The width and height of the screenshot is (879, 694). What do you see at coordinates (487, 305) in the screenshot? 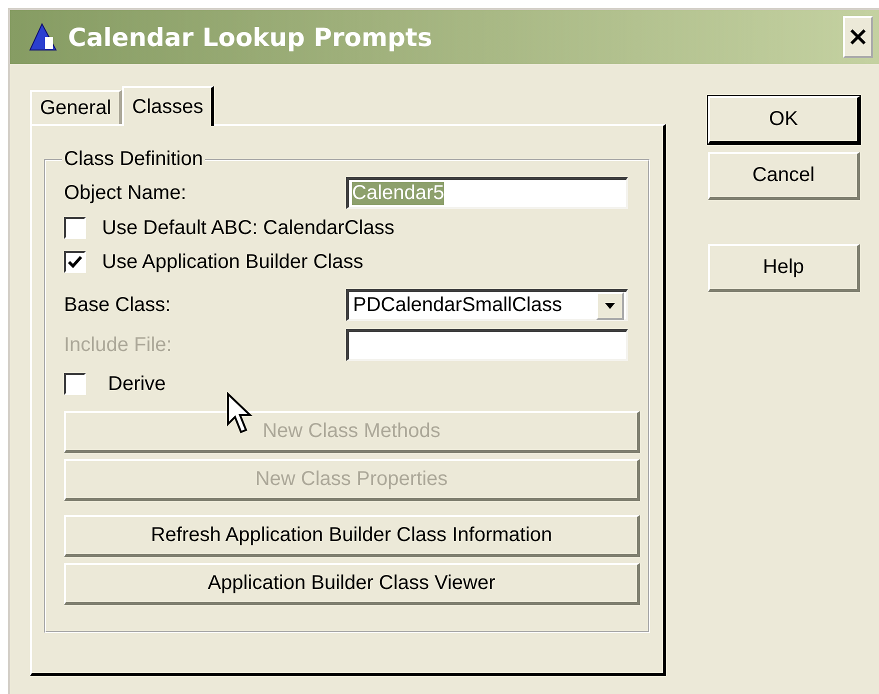
I see `base-class-dropdown: PDCalendarSmallClass` at bounding box center [487, 305].